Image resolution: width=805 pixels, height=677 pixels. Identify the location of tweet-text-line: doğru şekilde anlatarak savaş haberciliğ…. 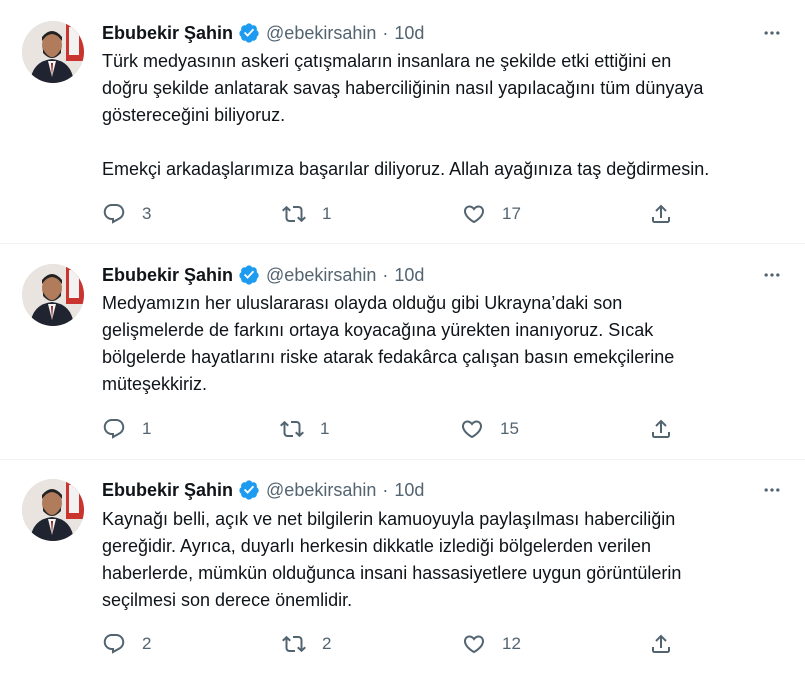
(403, 88).